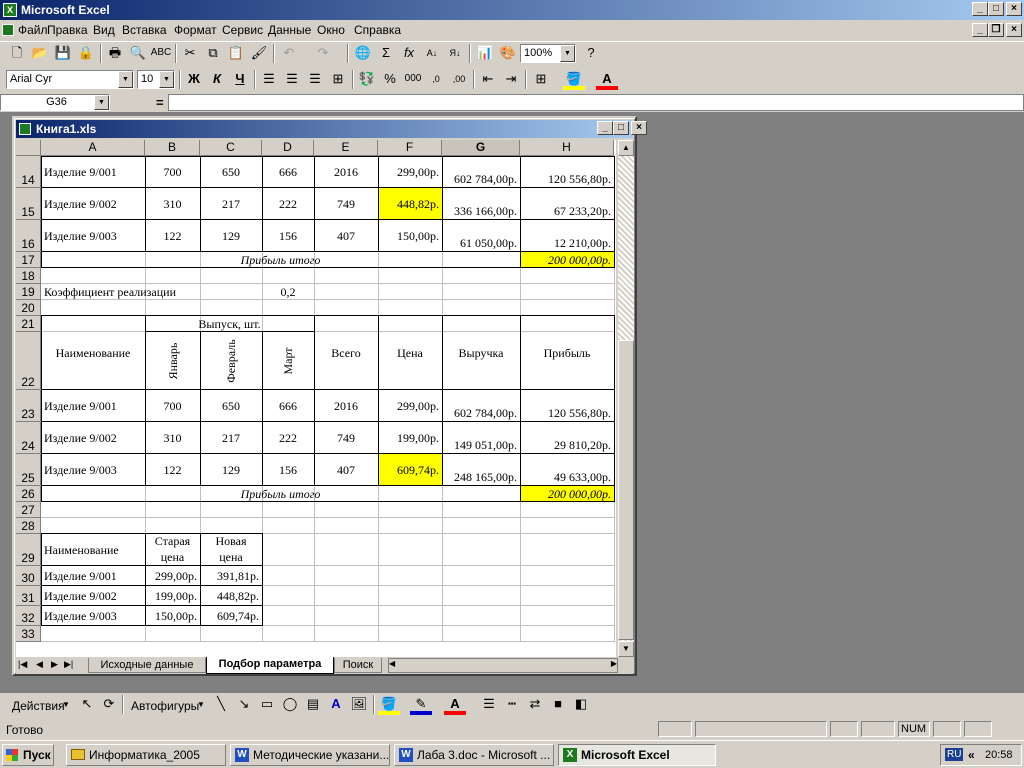 The height and width of the screenshot is (768, 1024). Describe the element at coordinates (567, 493) in the screenshot. I see `profit-total-cell: 200 000,00р.` at that location.